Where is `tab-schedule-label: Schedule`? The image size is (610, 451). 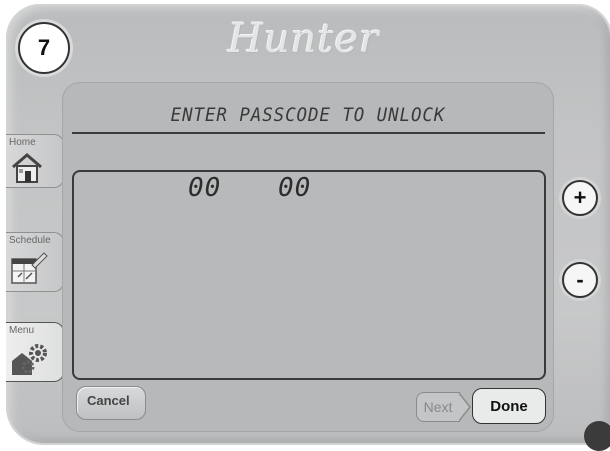
tab-schedule-label: Schedule is located at coordinates (30, 240).